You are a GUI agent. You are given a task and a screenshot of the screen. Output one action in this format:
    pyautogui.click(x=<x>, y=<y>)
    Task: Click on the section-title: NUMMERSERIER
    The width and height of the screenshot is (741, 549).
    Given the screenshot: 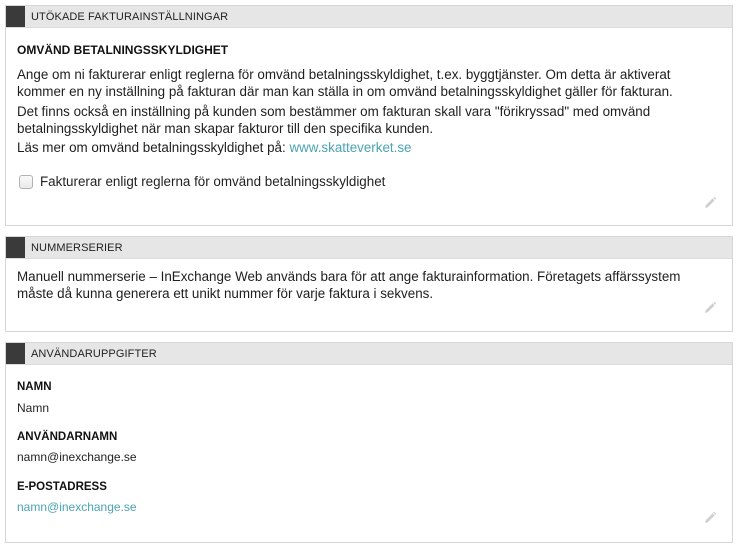 What is the action you would take?
    pyautogui.click(x=77, y=247)
    